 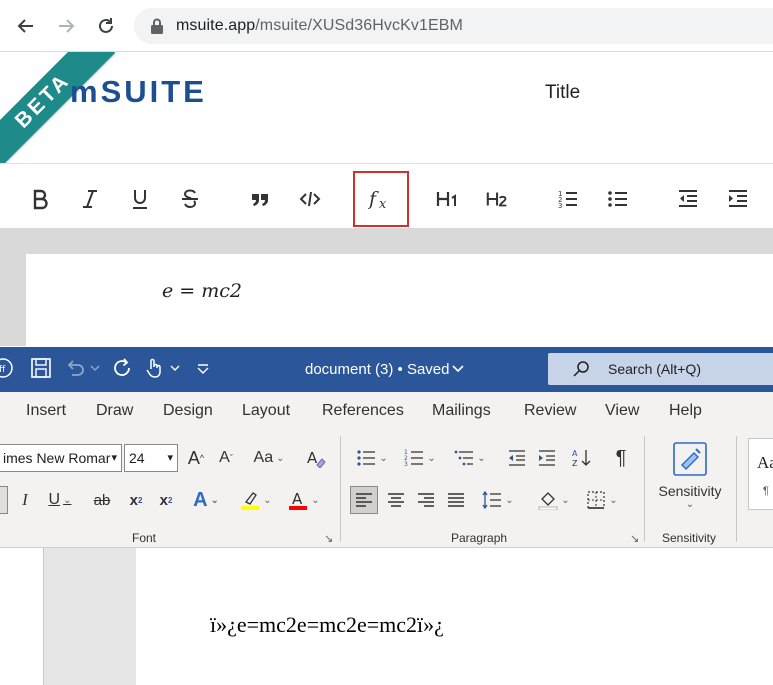 What do you see at coordinates (383, 203) in the screenshot?
I see `svg-text: x` at bounding box center [383, 203].